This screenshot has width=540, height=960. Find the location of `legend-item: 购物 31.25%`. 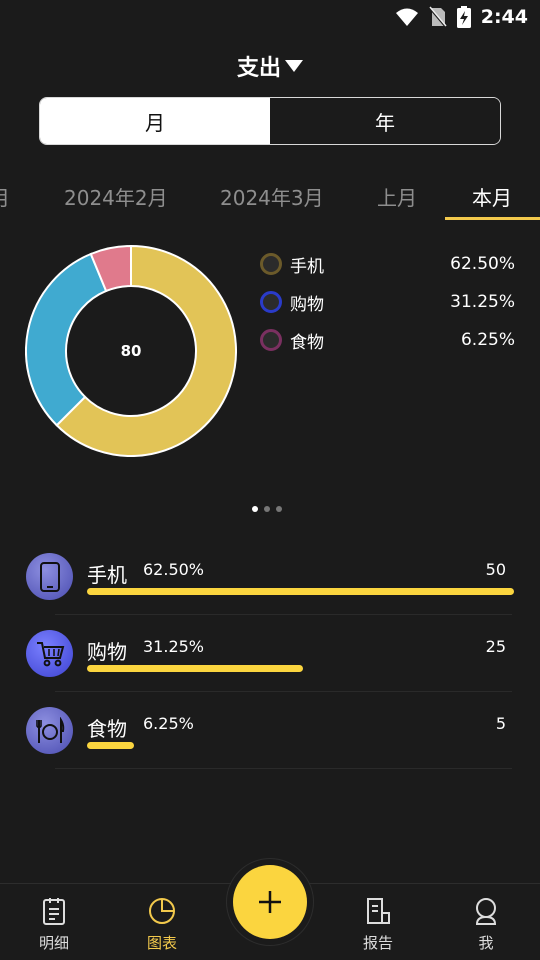

legend-item: 购物 31.25% is located at coordinates (387, 302).